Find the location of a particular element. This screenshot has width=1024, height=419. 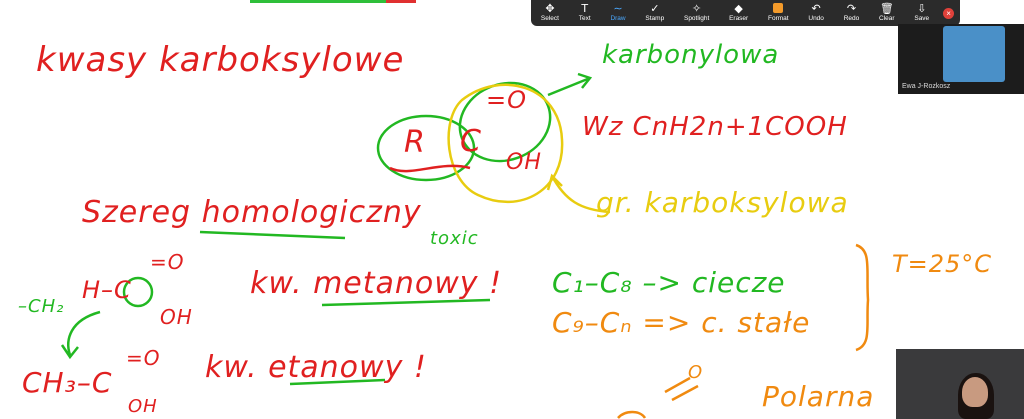

ethanoic-OH: OH is located at coordinates (143, 406).